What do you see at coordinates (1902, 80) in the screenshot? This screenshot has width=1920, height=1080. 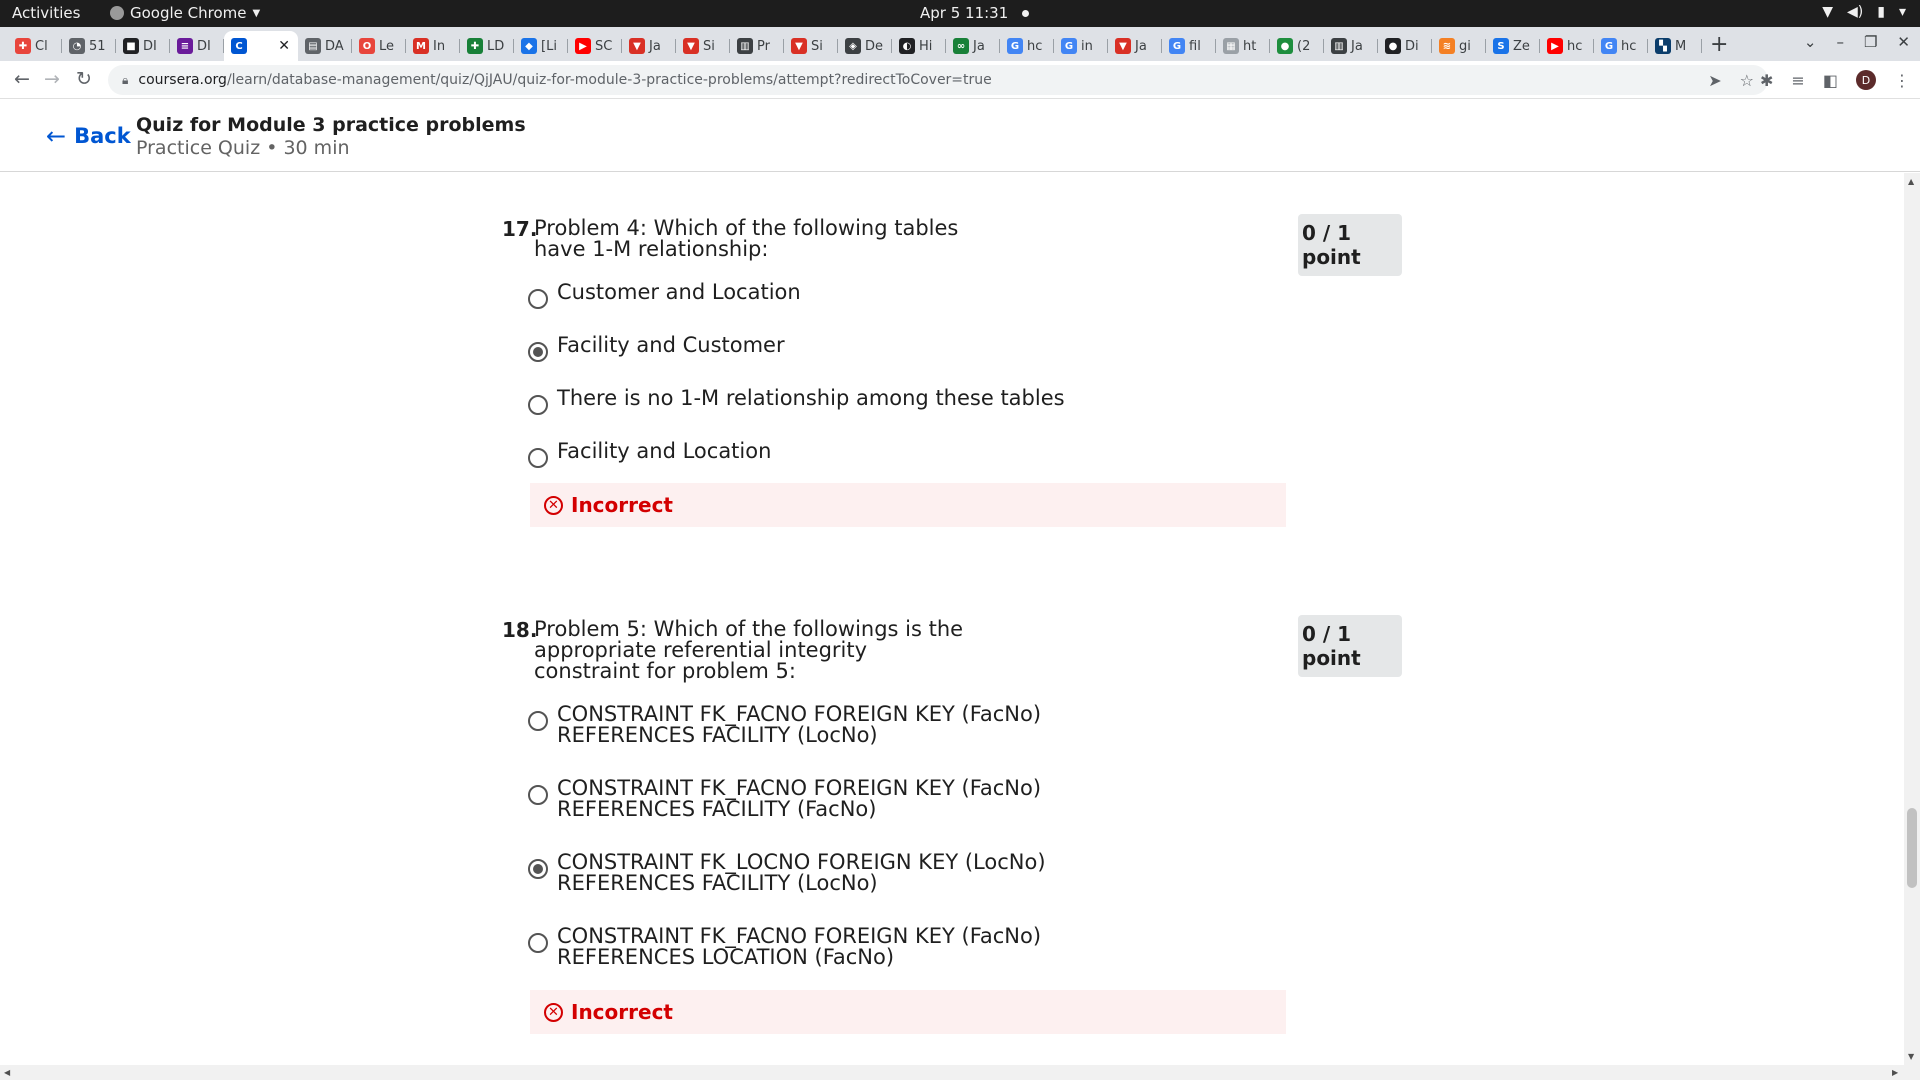 I see `kebab-menu-icon: ⋮` at bounding box center [1902, 80].